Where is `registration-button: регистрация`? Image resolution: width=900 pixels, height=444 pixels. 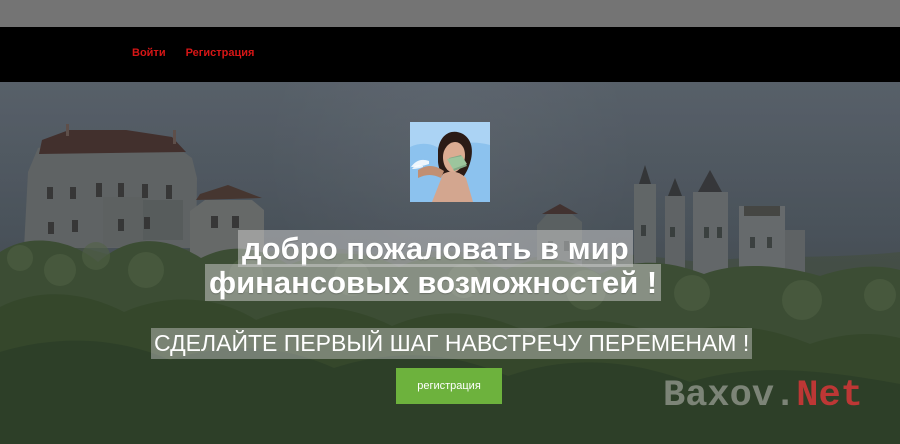 registration-button: регистрация is located at coordinates (449, 386).